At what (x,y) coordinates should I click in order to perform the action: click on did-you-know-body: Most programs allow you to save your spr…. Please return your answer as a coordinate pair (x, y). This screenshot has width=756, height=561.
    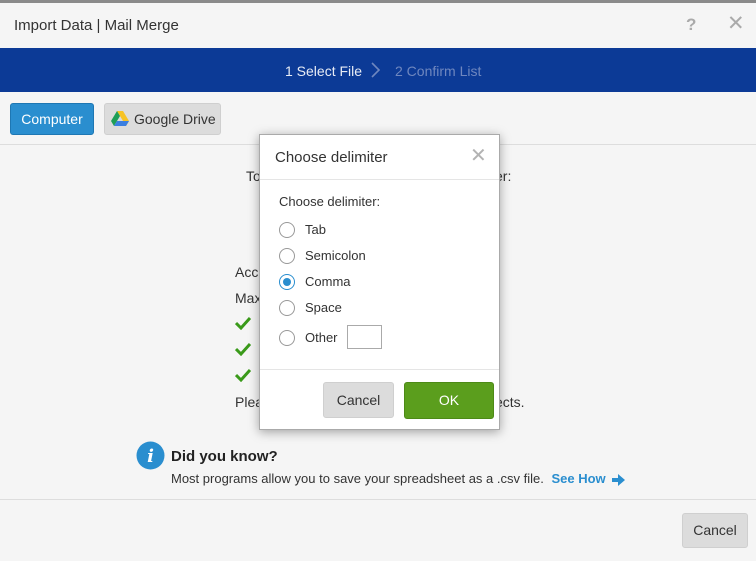
    Looking at the image, I should click on (357, 478).